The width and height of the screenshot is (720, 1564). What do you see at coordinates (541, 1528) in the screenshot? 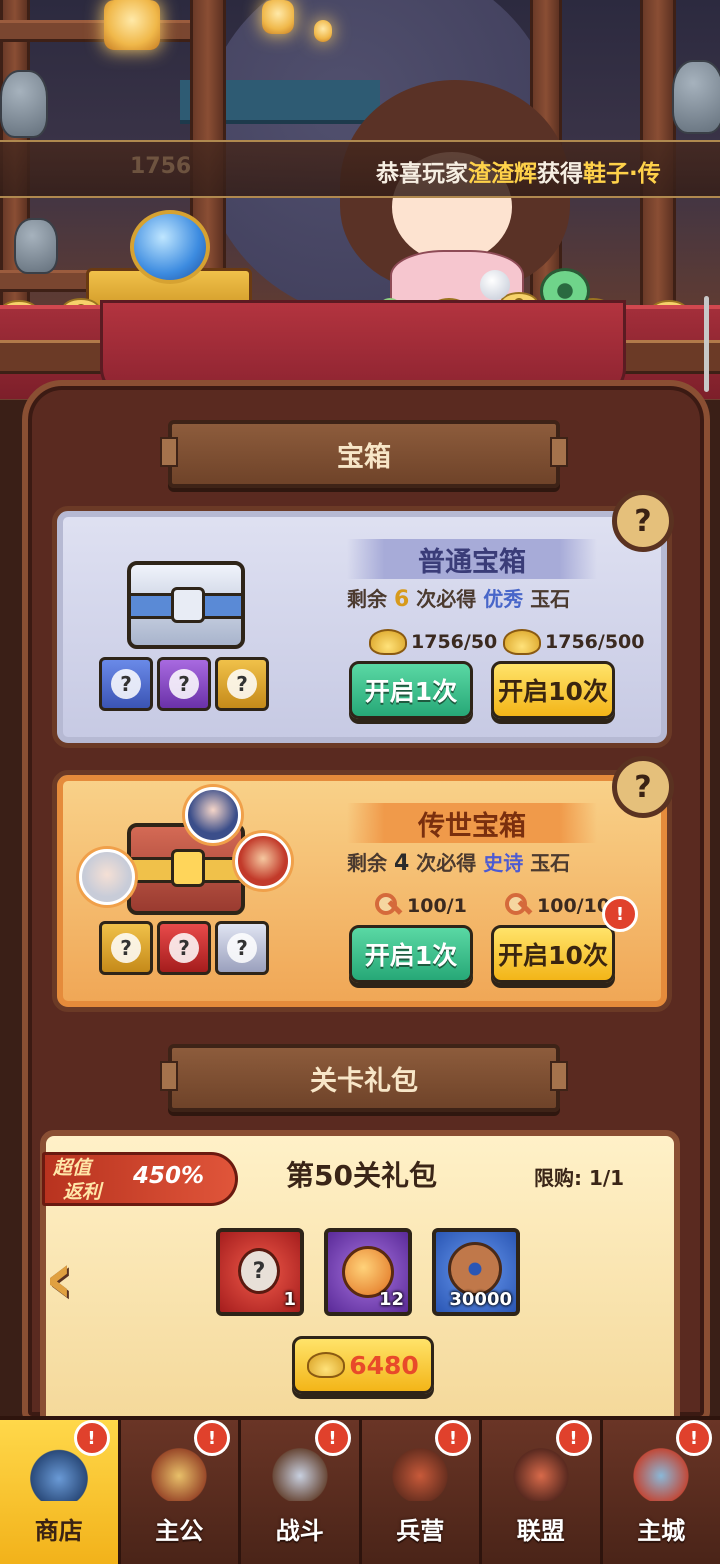
I see `tab-alliance-label: 联盟` at bounding box center [541, 1528].